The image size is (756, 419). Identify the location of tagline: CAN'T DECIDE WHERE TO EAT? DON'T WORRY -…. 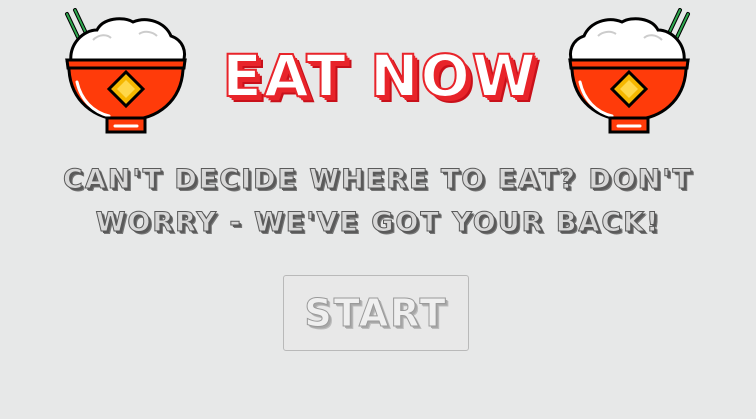
(378, 201).